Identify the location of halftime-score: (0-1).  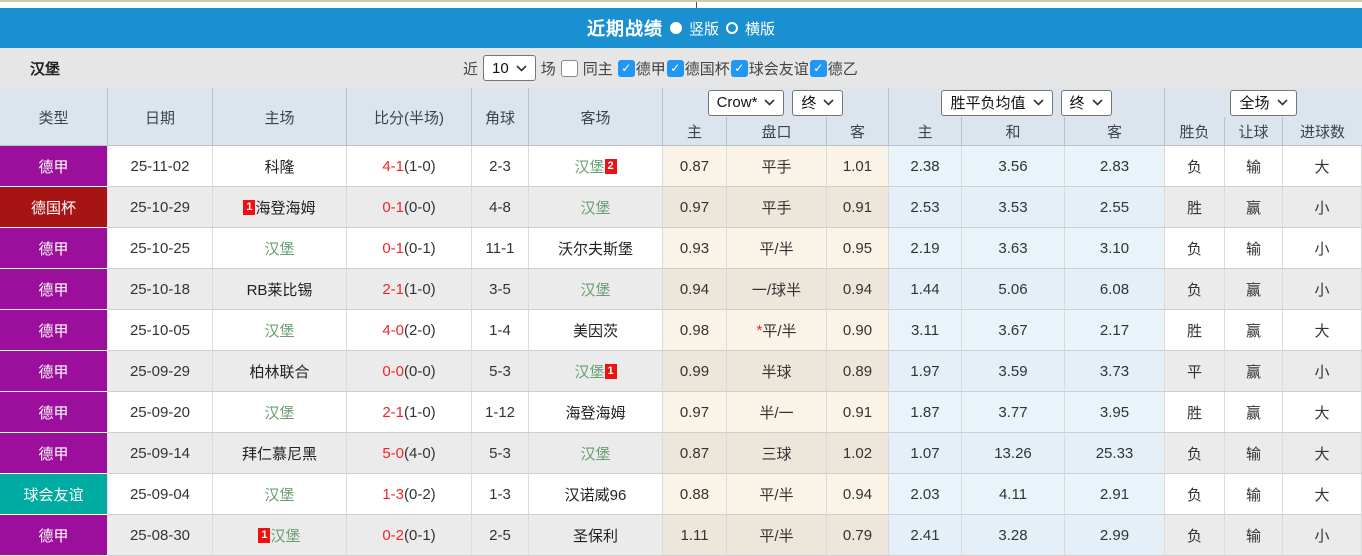
(420, 535).